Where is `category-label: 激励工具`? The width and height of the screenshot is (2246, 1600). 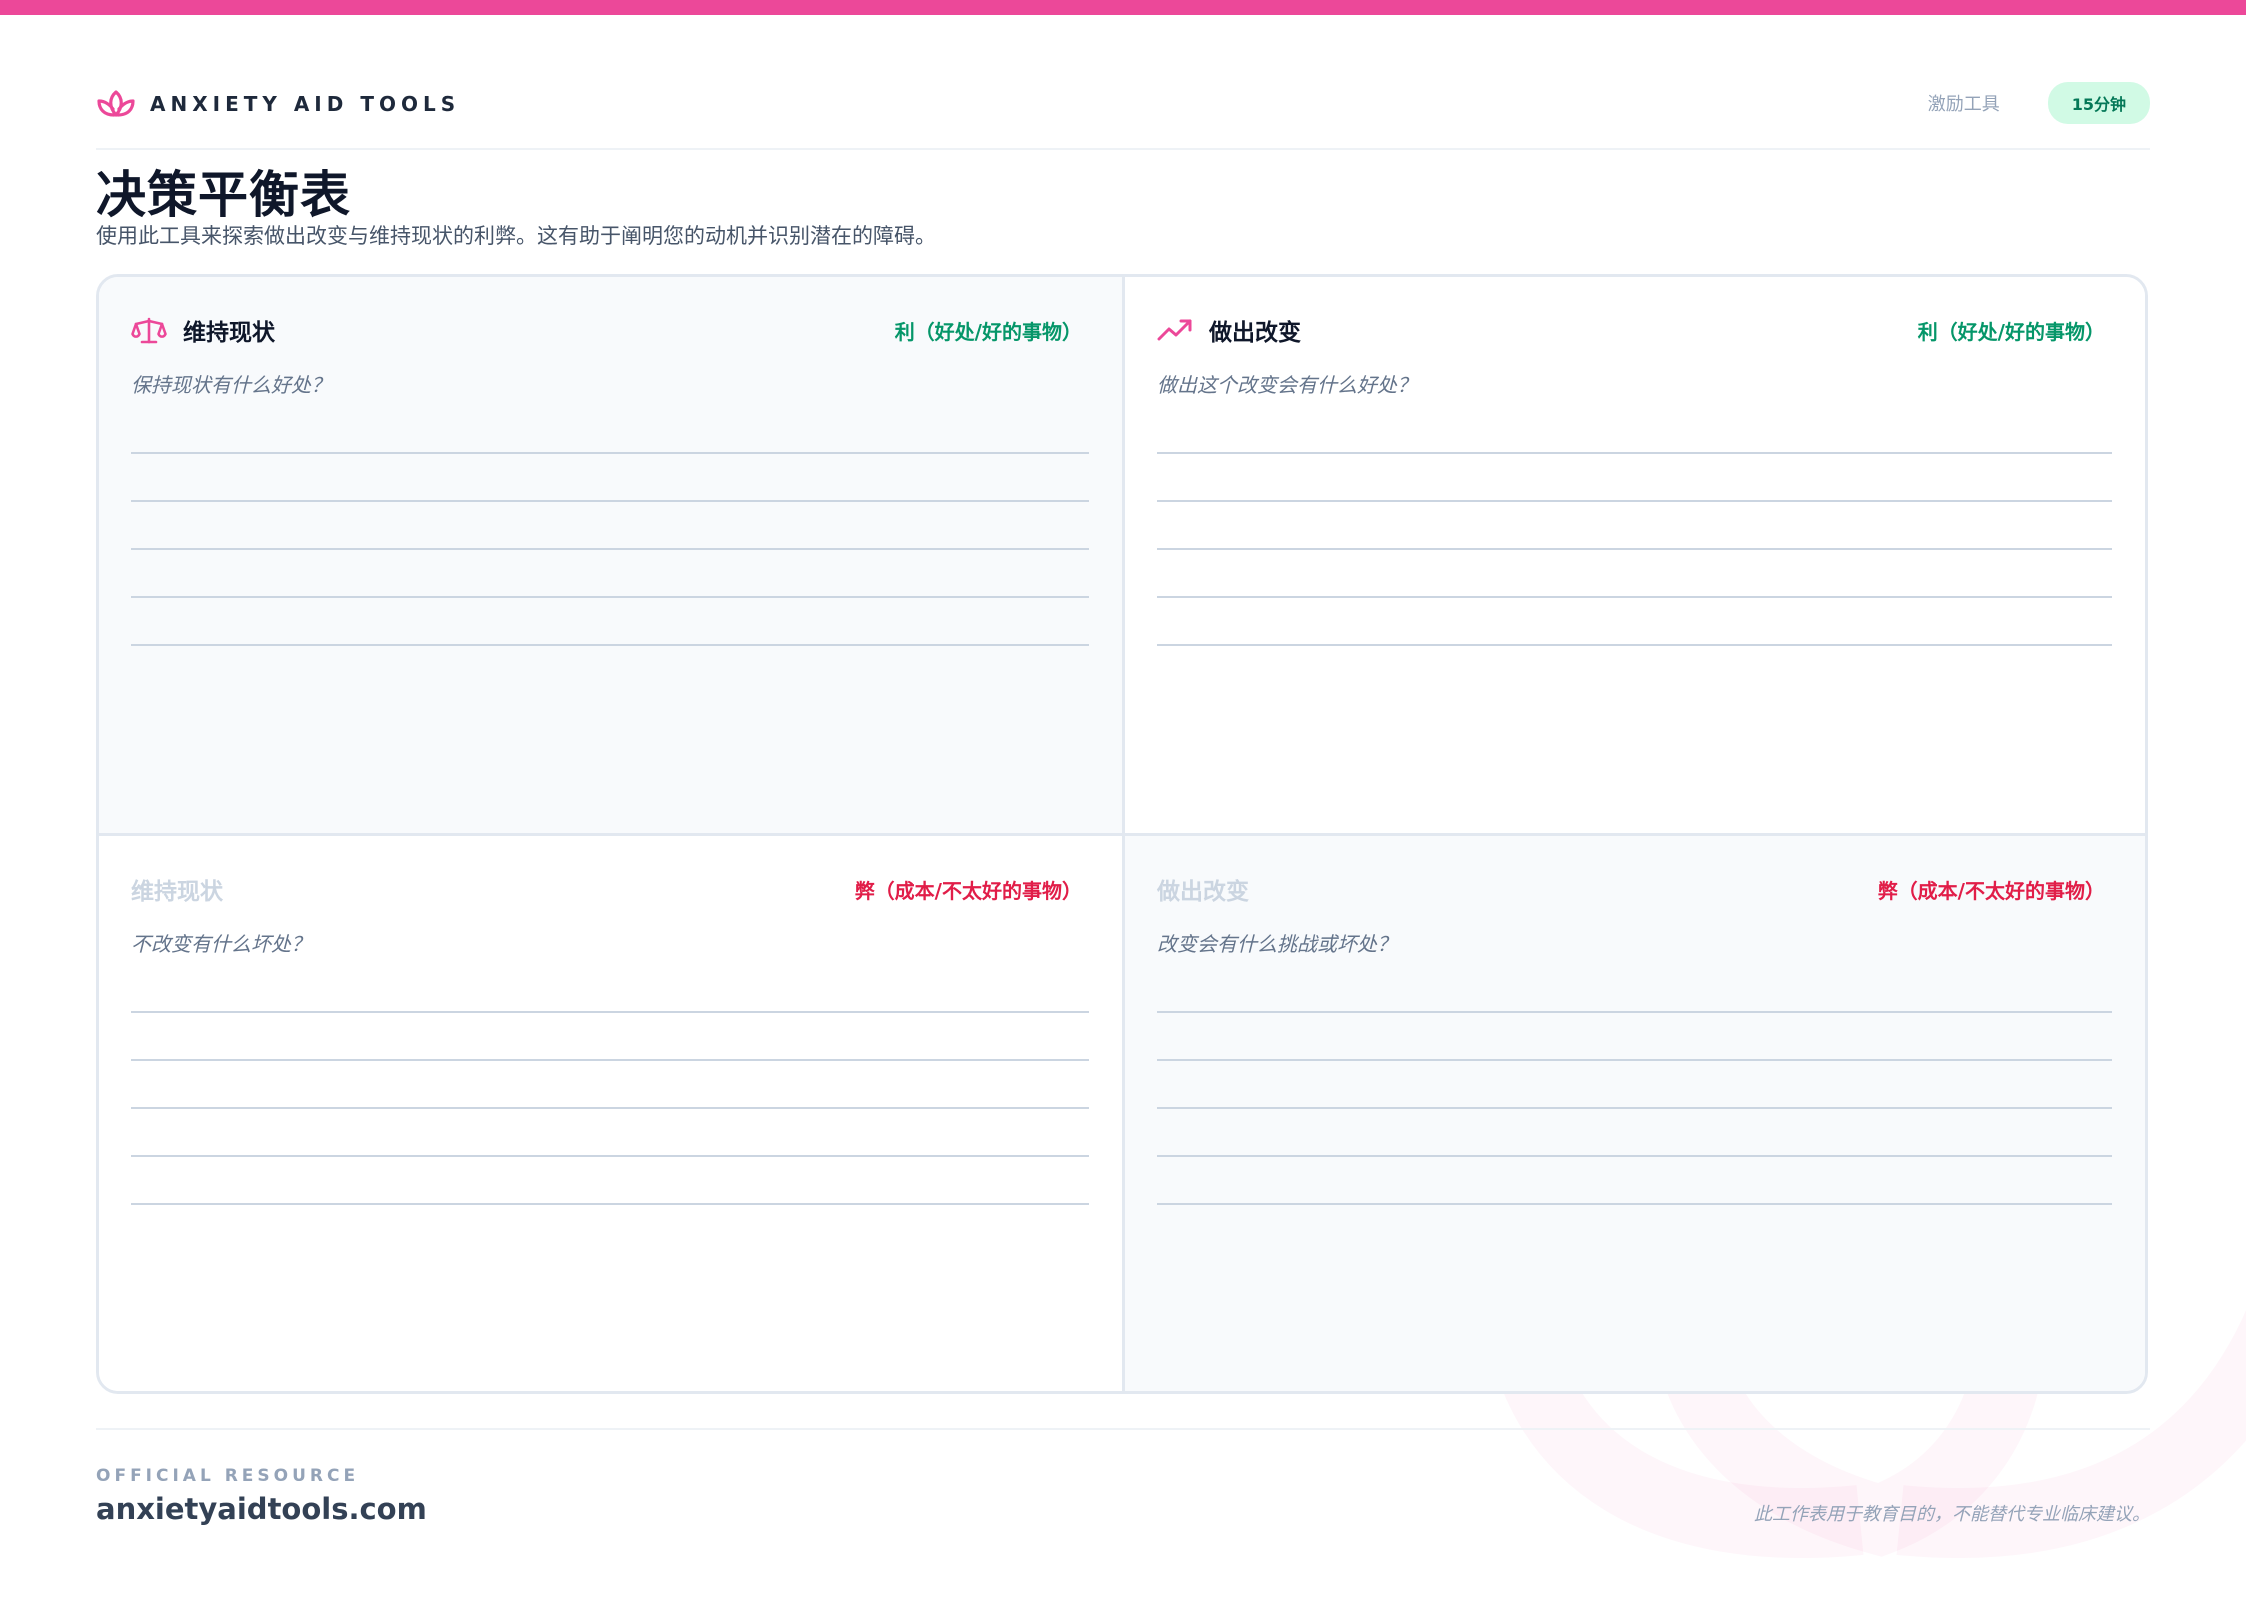
category-label: 激励工具 is located at coordinates (1963, 104).